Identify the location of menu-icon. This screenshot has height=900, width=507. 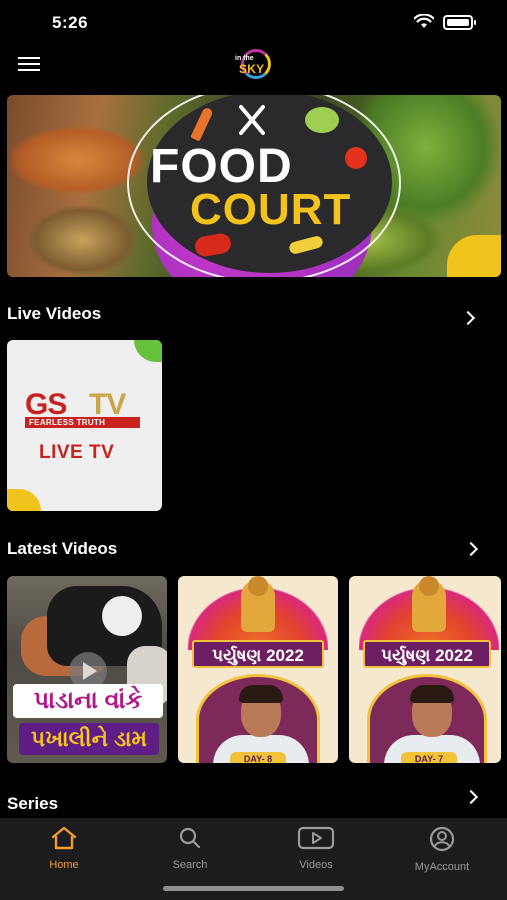
(29, 65).